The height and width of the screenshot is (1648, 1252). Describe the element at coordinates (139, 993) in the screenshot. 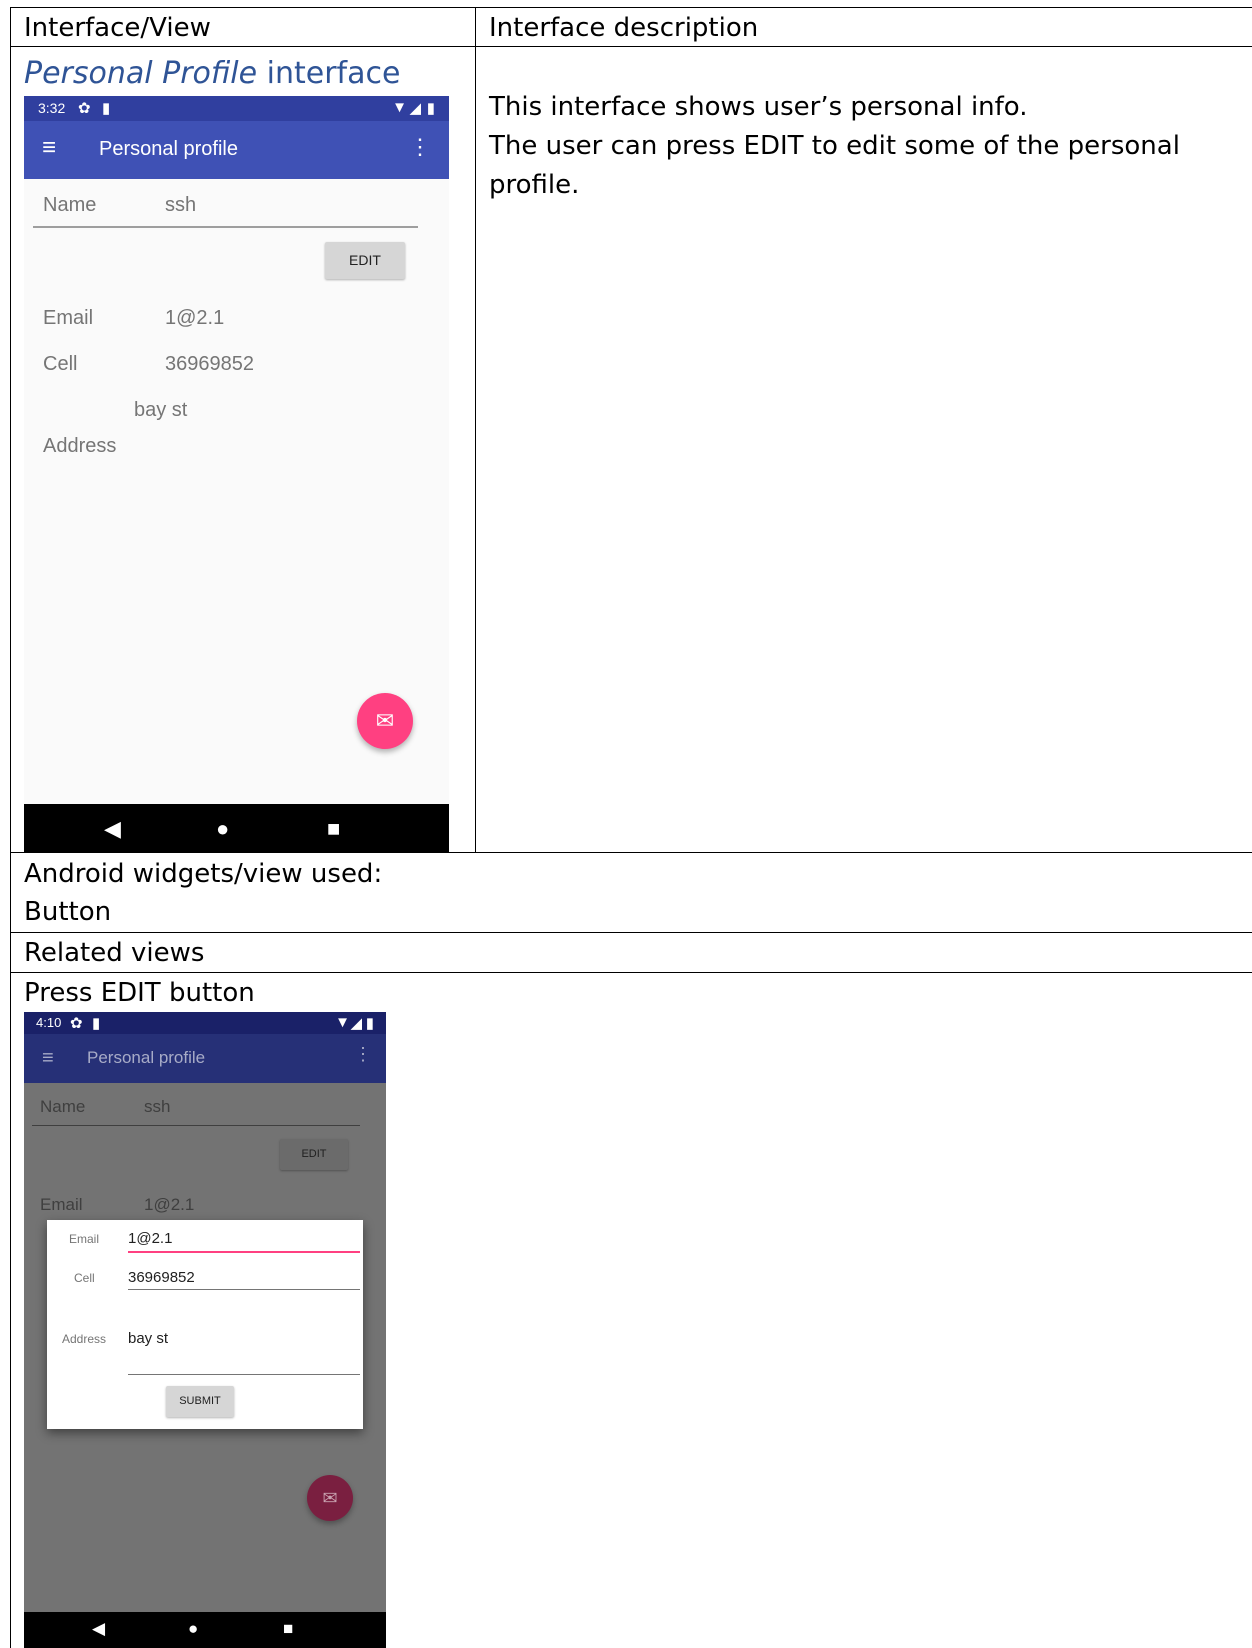

I see `related-view-caption: Press EDIT button` at that location.